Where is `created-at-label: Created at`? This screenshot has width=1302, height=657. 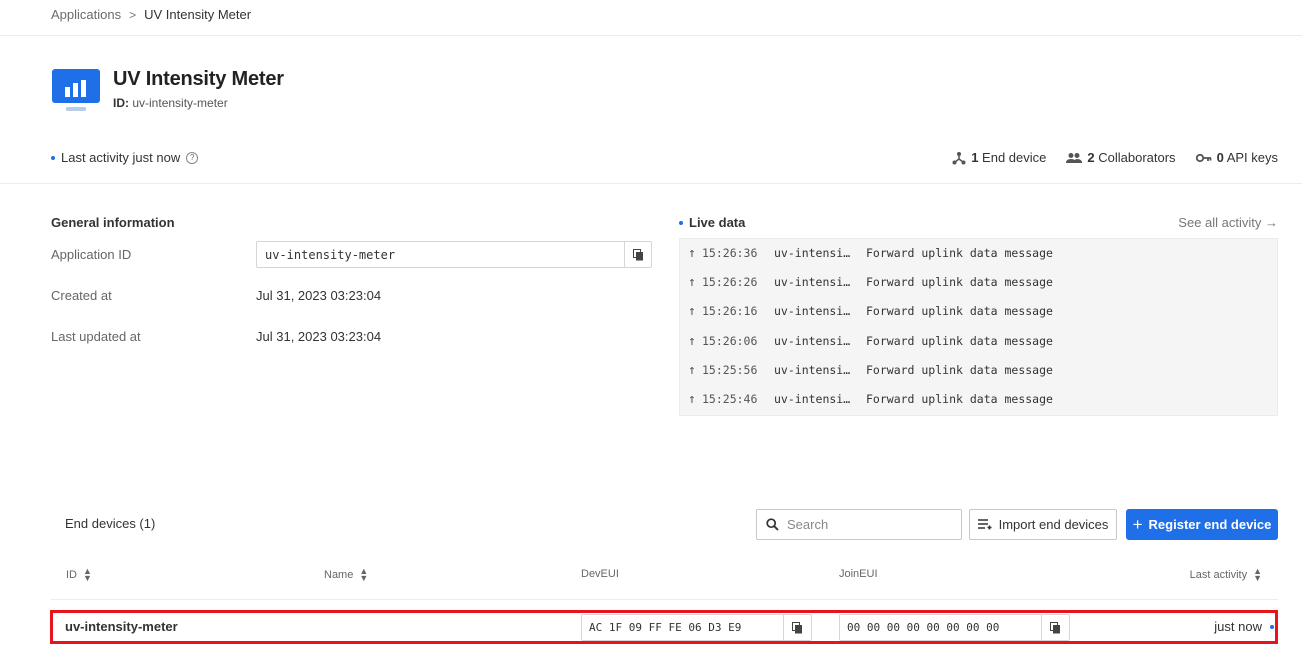
created-at-label: Created at is located at coordinates (81, 295).